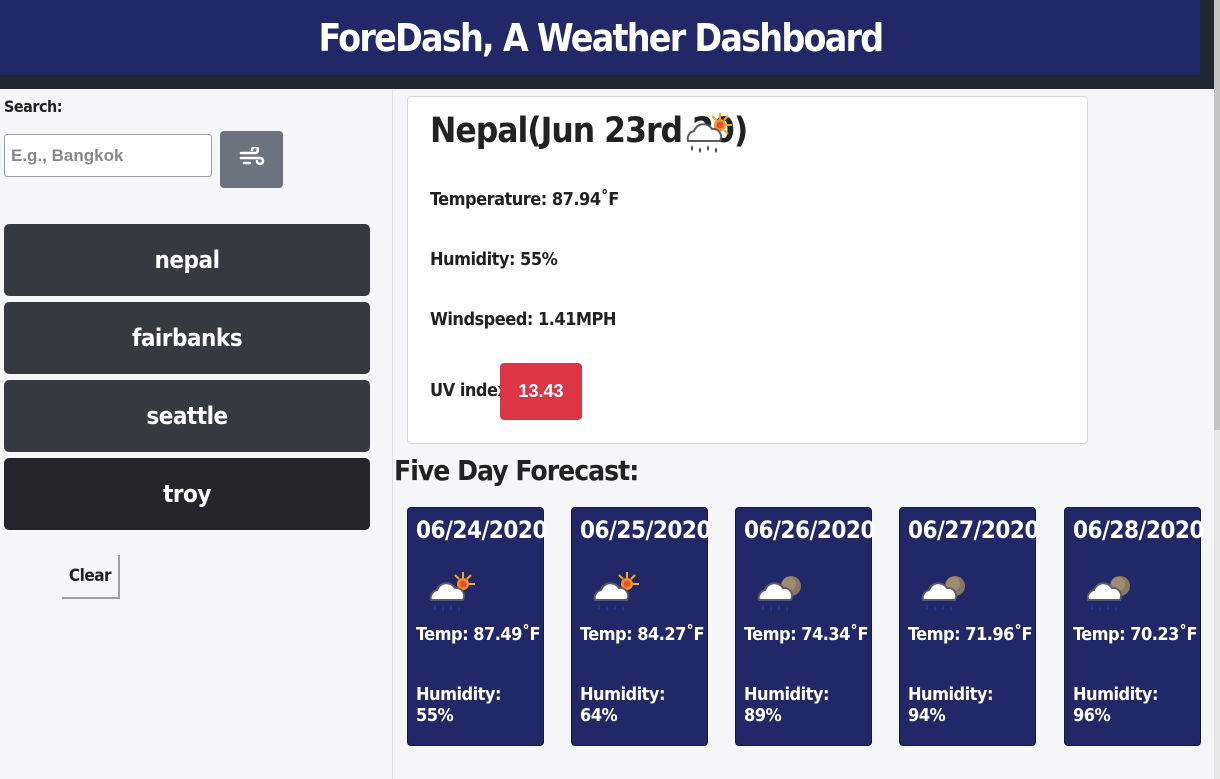 The image size is (1220, 779). I want to click on uv-index-badge: 13.43, so click(541, 391).